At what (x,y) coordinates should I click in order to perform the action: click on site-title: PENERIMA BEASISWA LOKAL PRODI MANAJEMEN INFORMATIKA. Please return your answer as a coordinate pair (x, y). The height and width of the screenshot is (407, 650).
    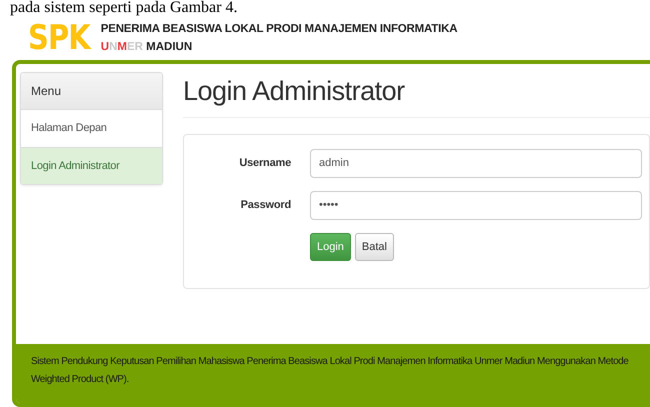
    Looking at the image, I should click on (279, 29).